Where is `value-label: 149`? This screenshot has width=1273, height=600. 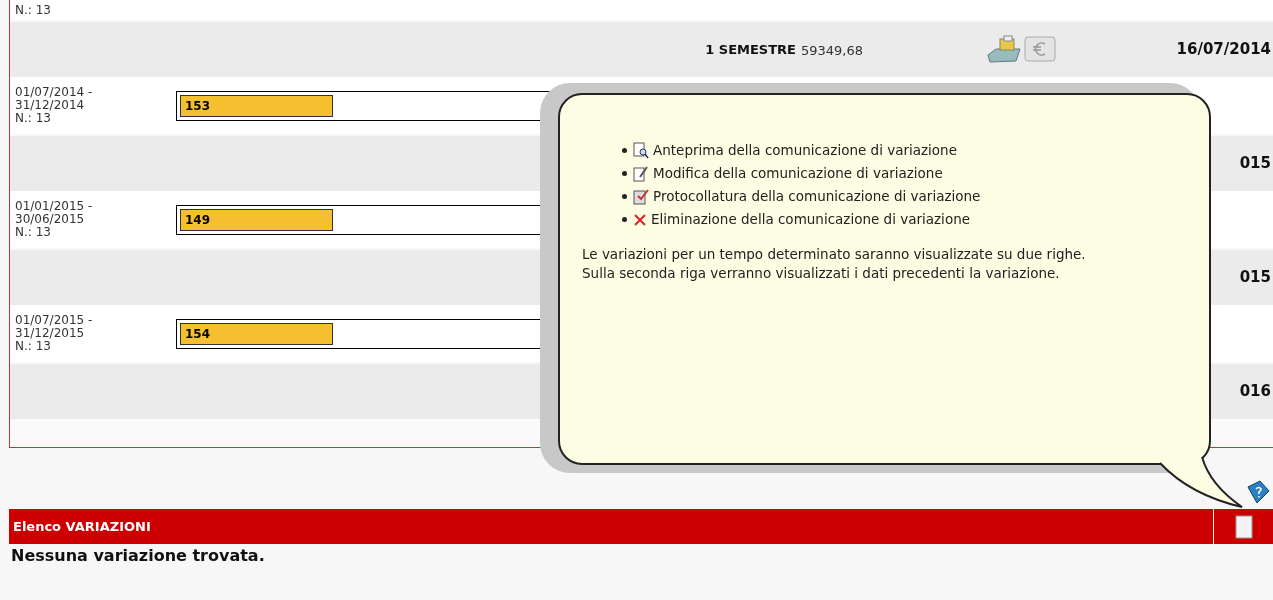
value-label: 149 is located at coordinates (256, 219).